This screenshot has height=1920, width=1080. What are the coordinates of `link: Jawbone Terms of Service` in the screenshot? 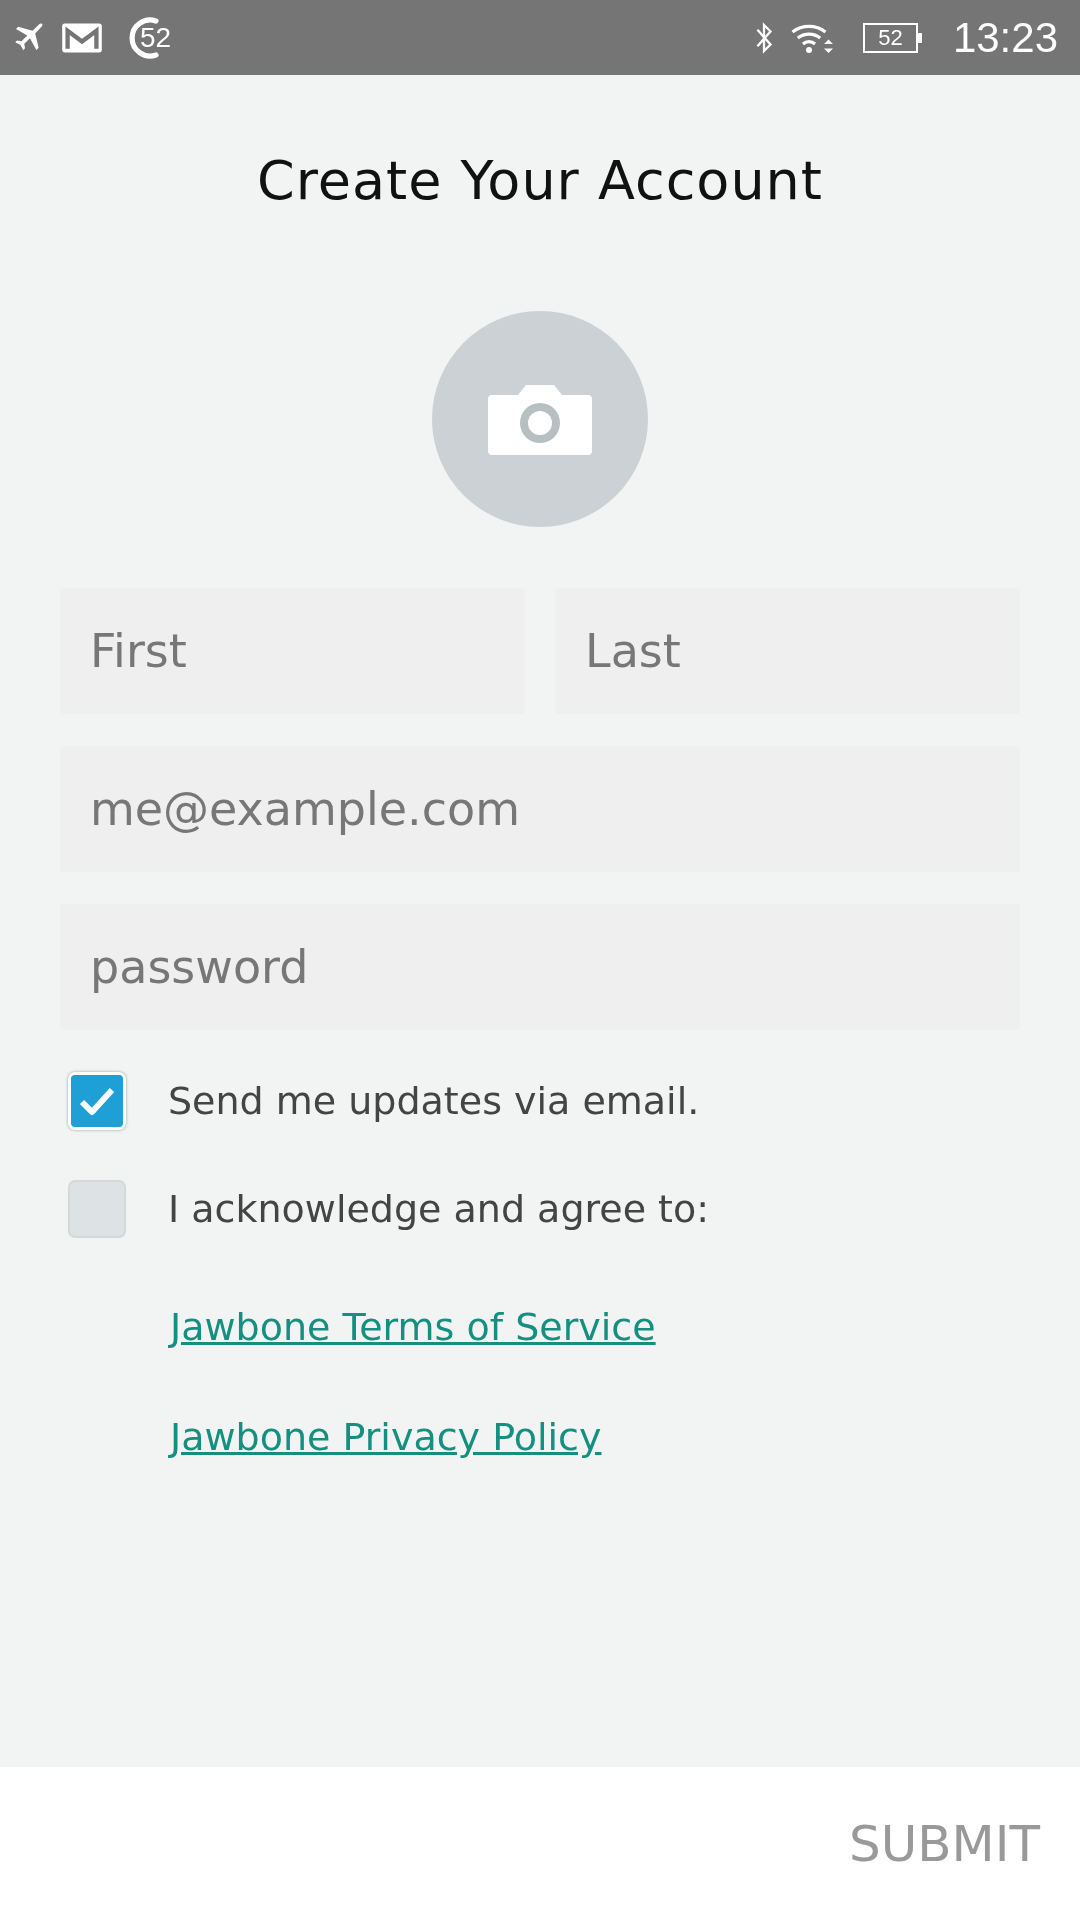 It's located at (413, 1327).